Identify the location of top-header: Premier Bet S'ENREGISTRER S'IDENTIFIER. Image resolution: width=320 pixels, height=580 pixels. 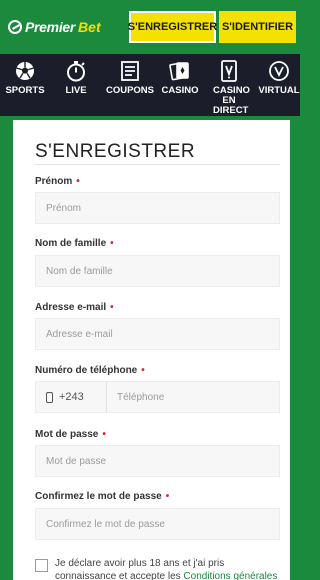
(150, 27).